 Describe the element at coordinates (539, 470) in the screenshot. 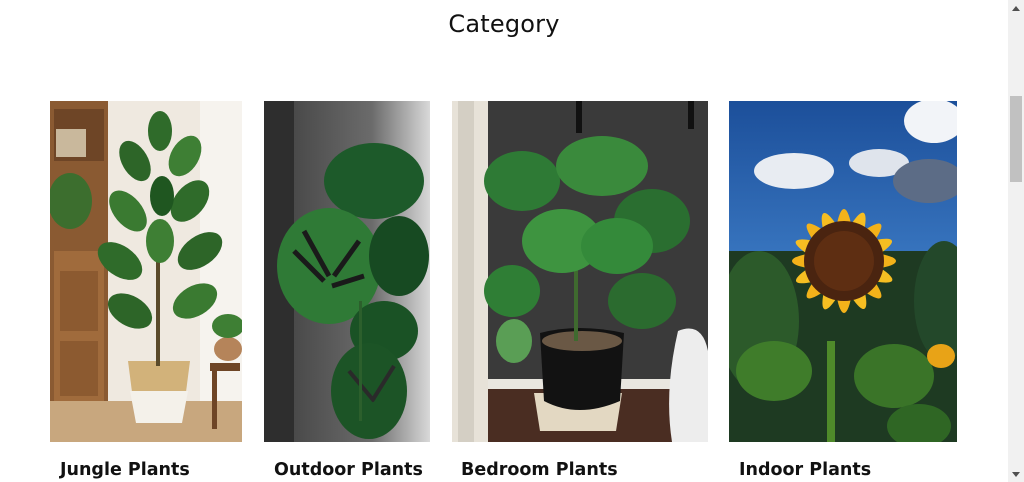

I see `category-label: Bedroom Plants` at that location.